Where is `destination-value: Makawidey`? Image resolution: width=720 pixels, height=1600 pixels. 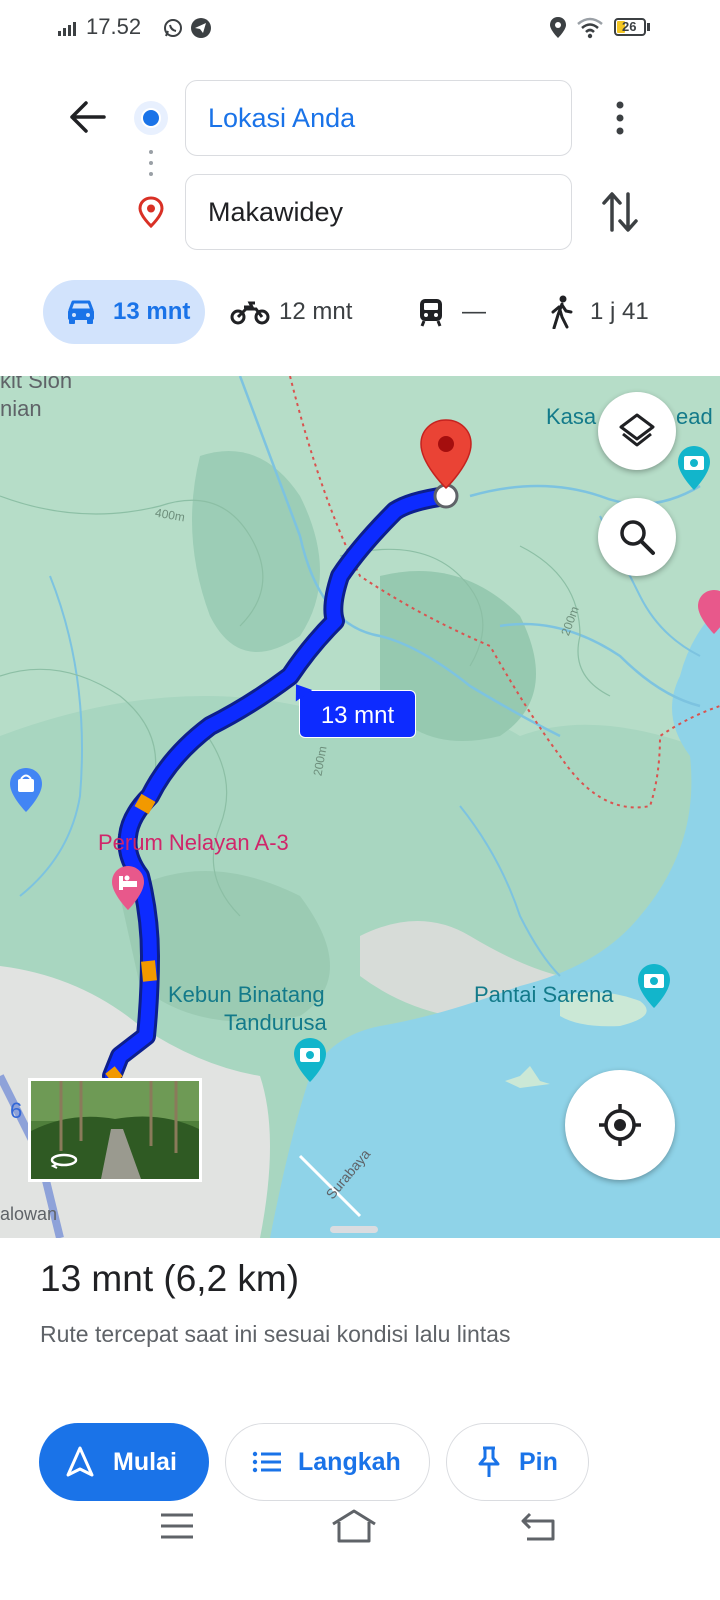 destination-value: Makawidey is located at coordinates (276, 212).